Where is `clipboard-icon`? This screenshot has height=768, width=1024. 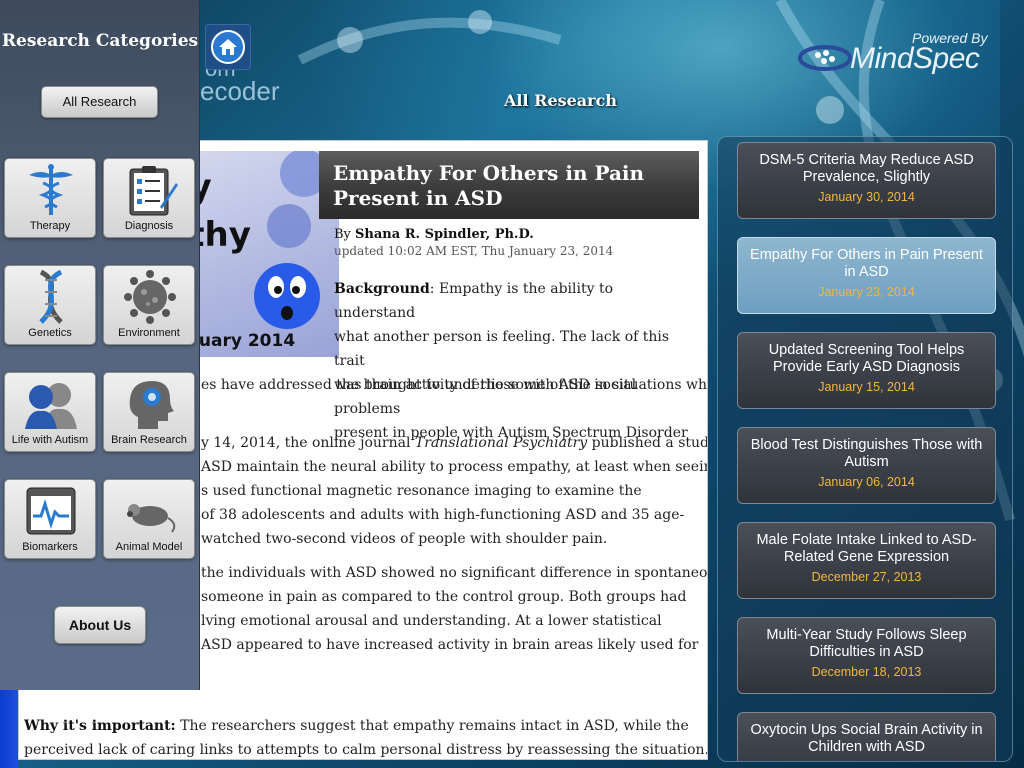 clipboard-icon is located at coordinates (153, 191).